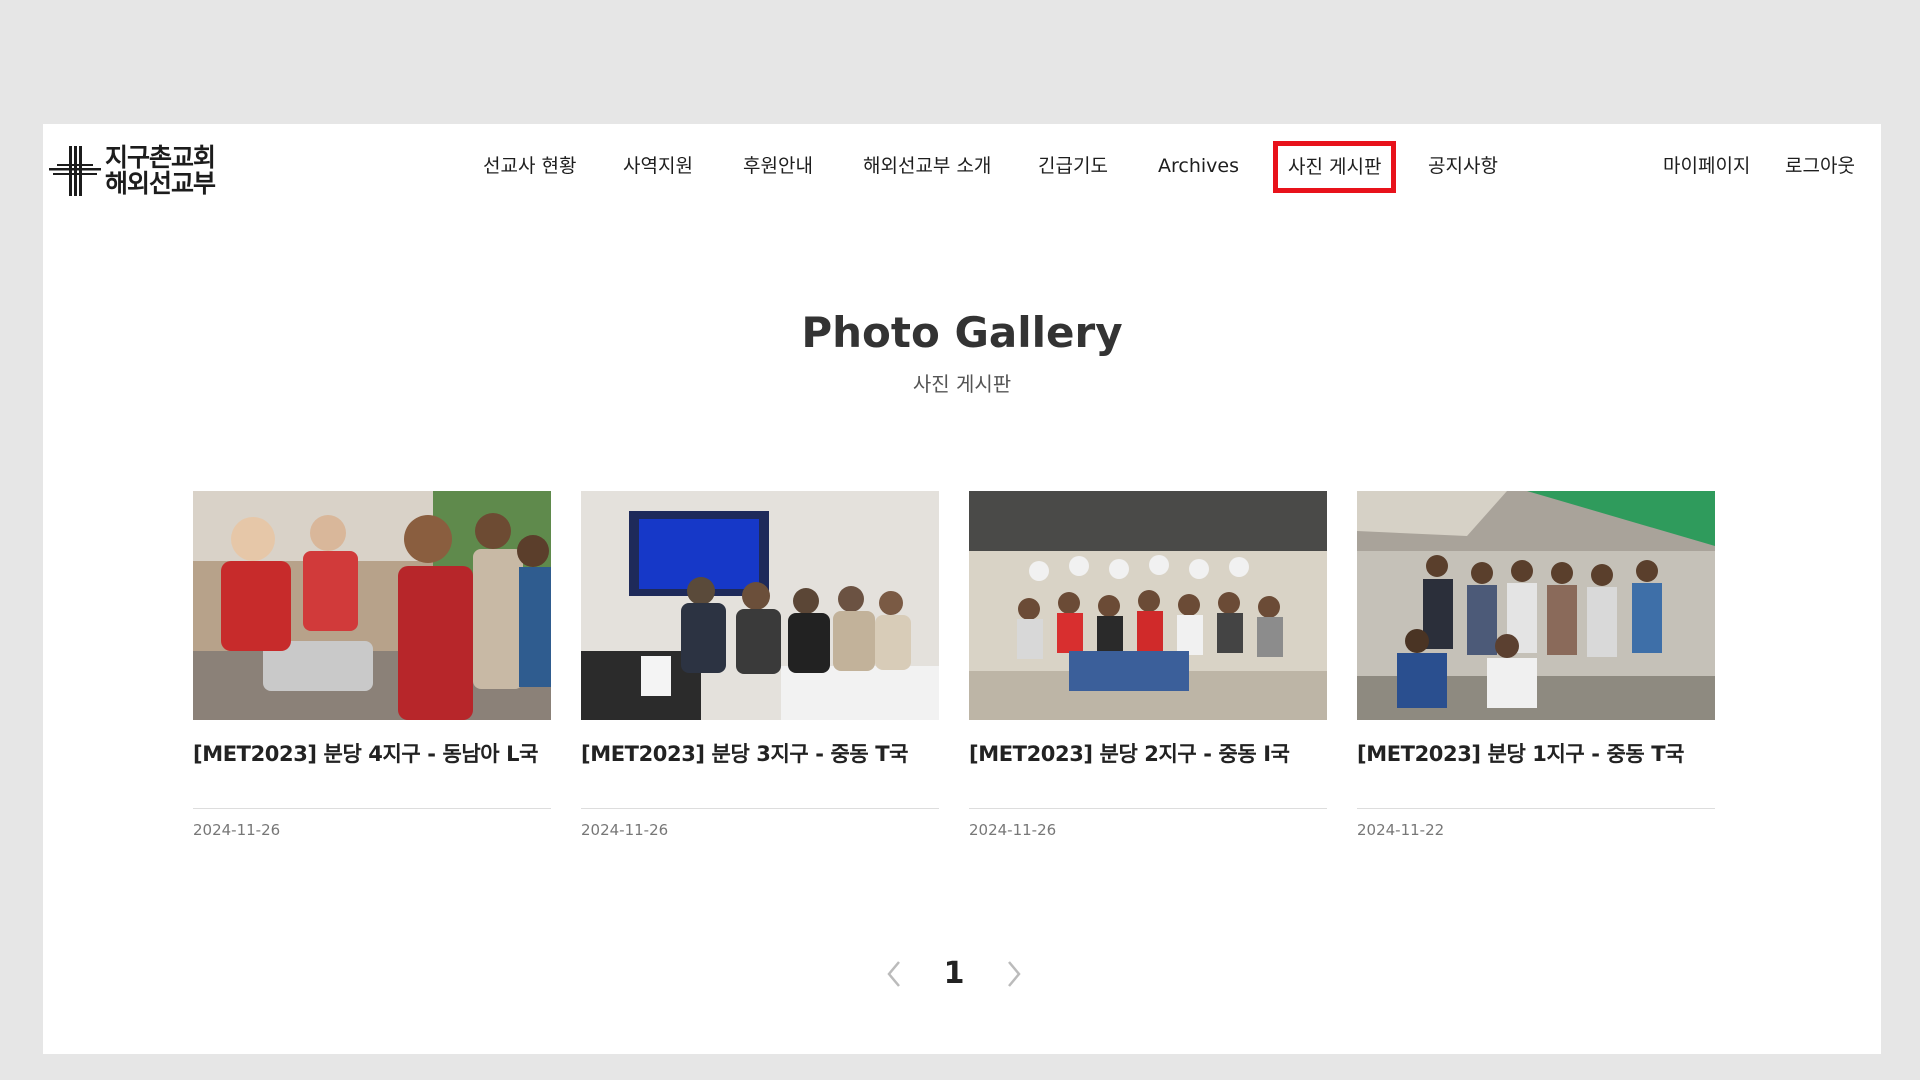  I want to click on cross-logo-icon, so click(75, 171).